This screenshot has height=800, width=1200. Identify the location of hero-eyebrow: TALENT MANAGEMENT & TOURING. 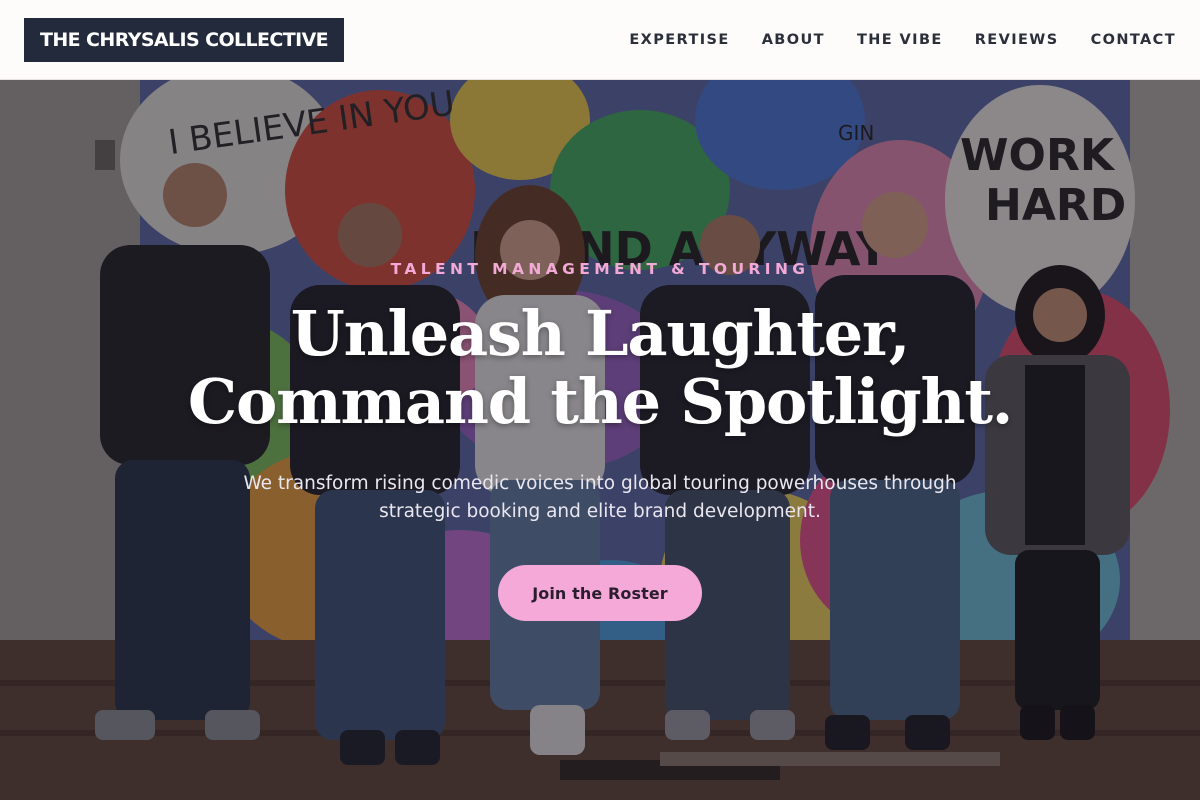
(600, 269).